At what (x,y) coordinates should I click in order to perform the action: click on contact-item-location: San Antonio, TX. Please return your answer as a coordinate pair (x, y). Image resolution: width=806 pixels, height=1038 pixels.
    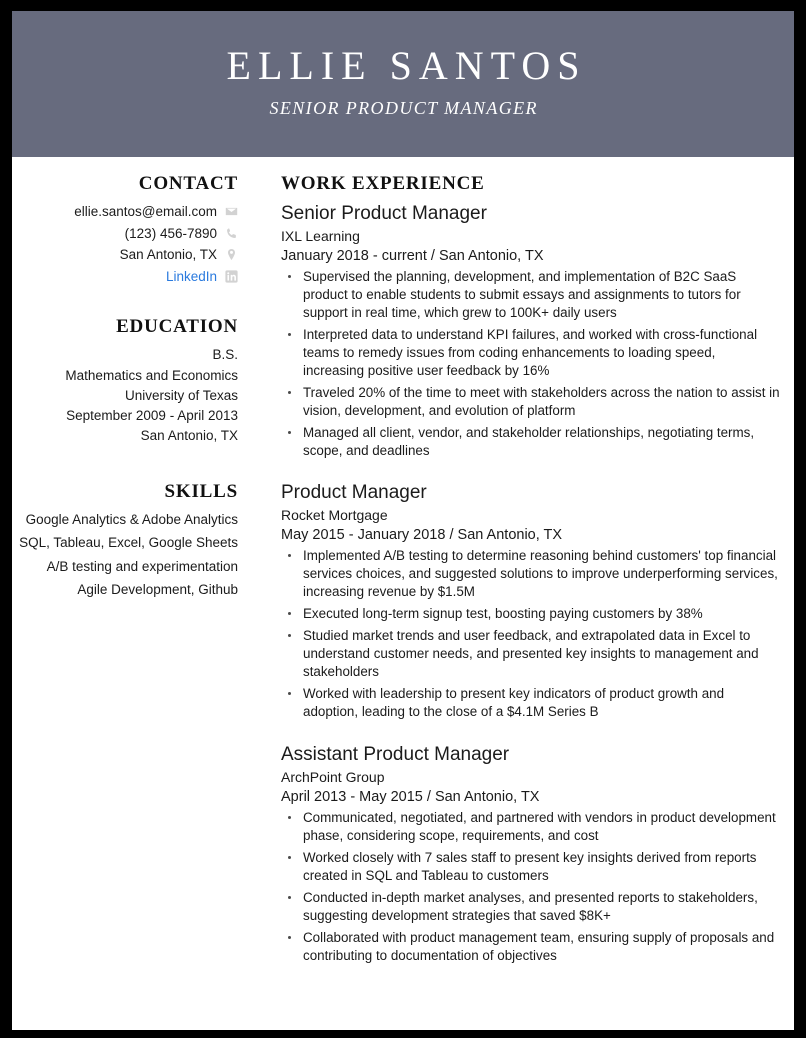
    Looking at the image, I should click on (125, 255).